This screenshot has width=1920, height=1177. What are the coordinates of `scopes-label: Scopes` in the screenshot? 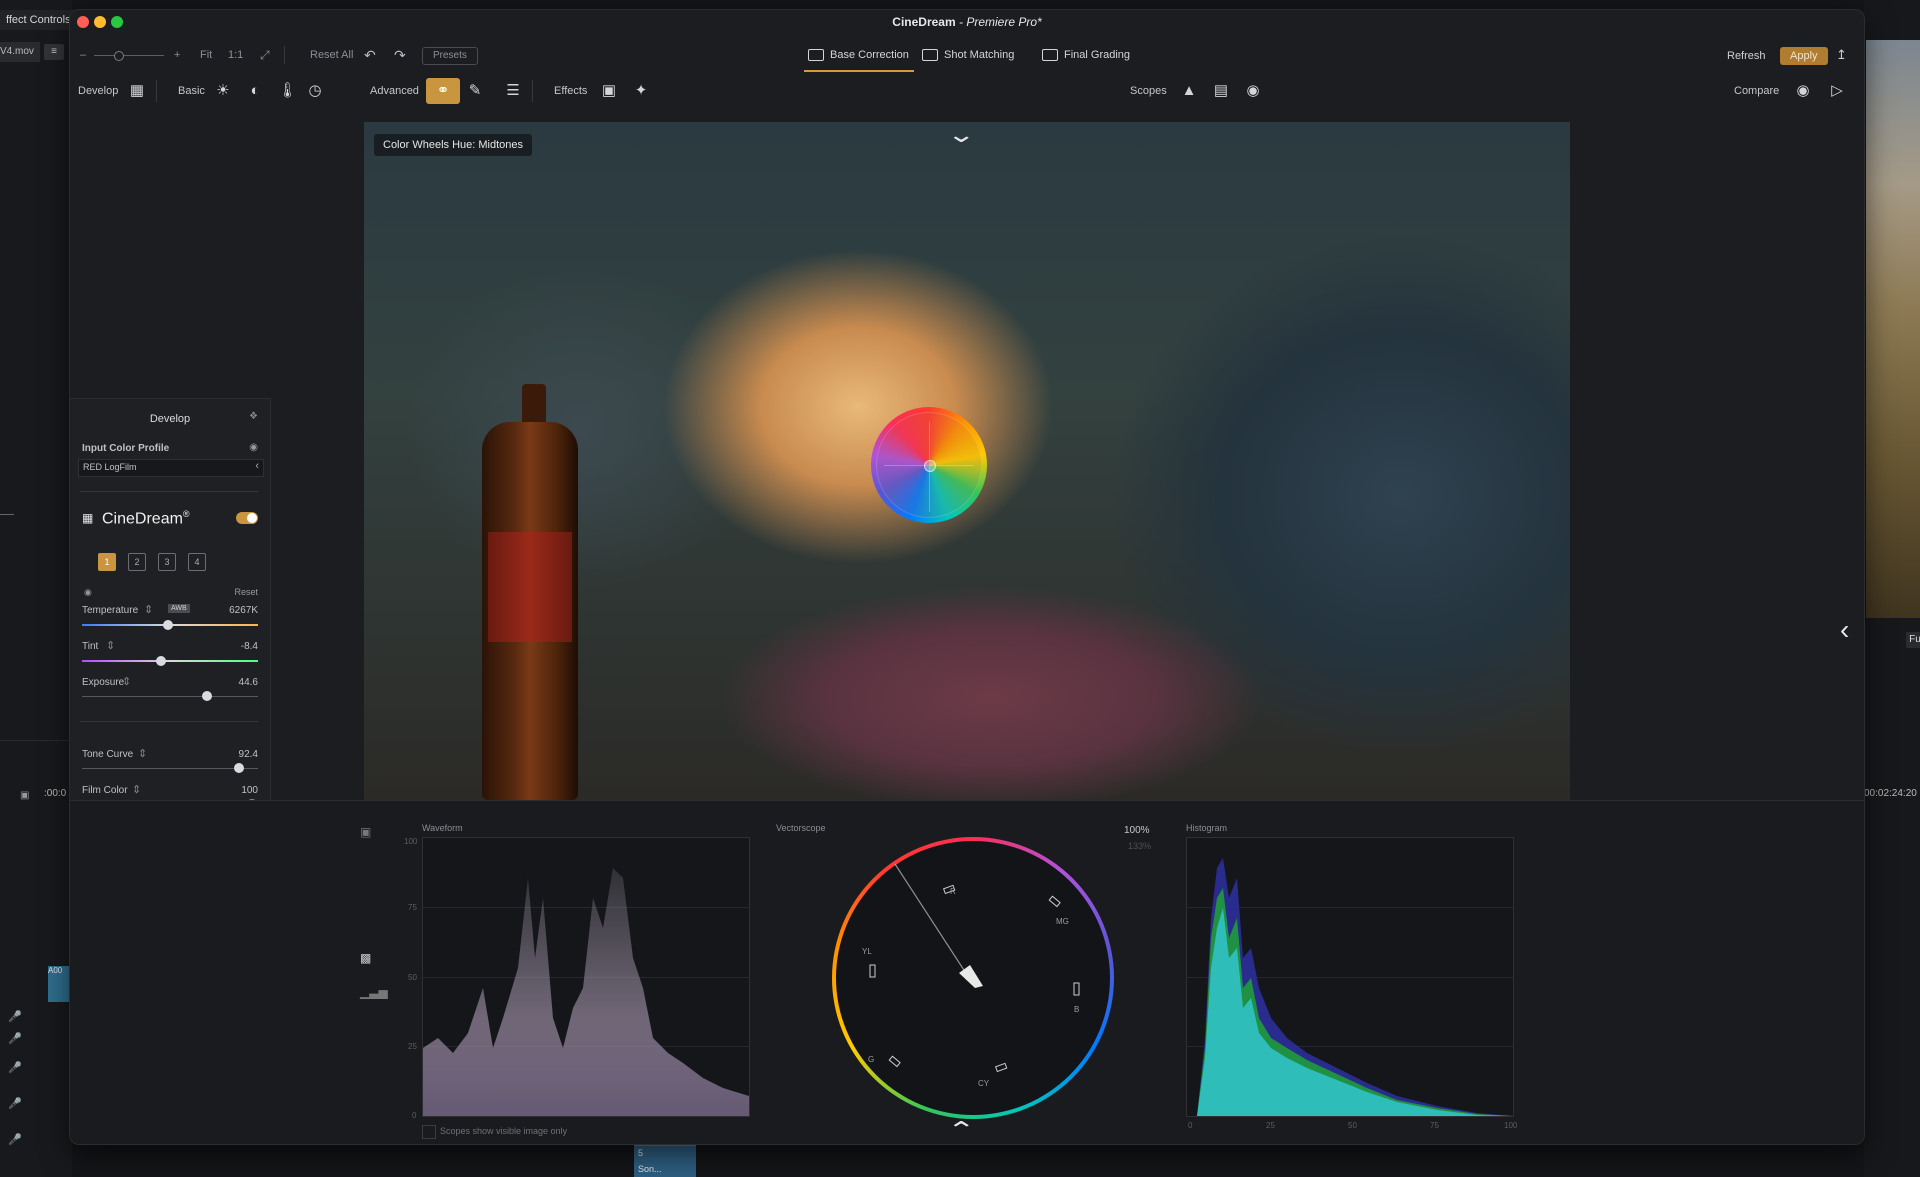 It's located at (1148, 91).